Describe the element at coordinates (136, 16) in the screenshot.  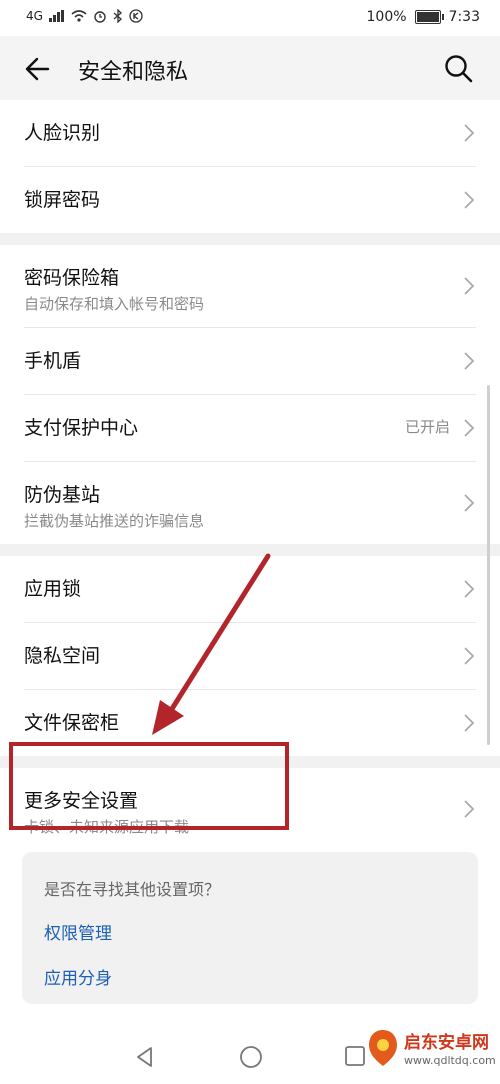
I see `k-circle-icon` at that location.